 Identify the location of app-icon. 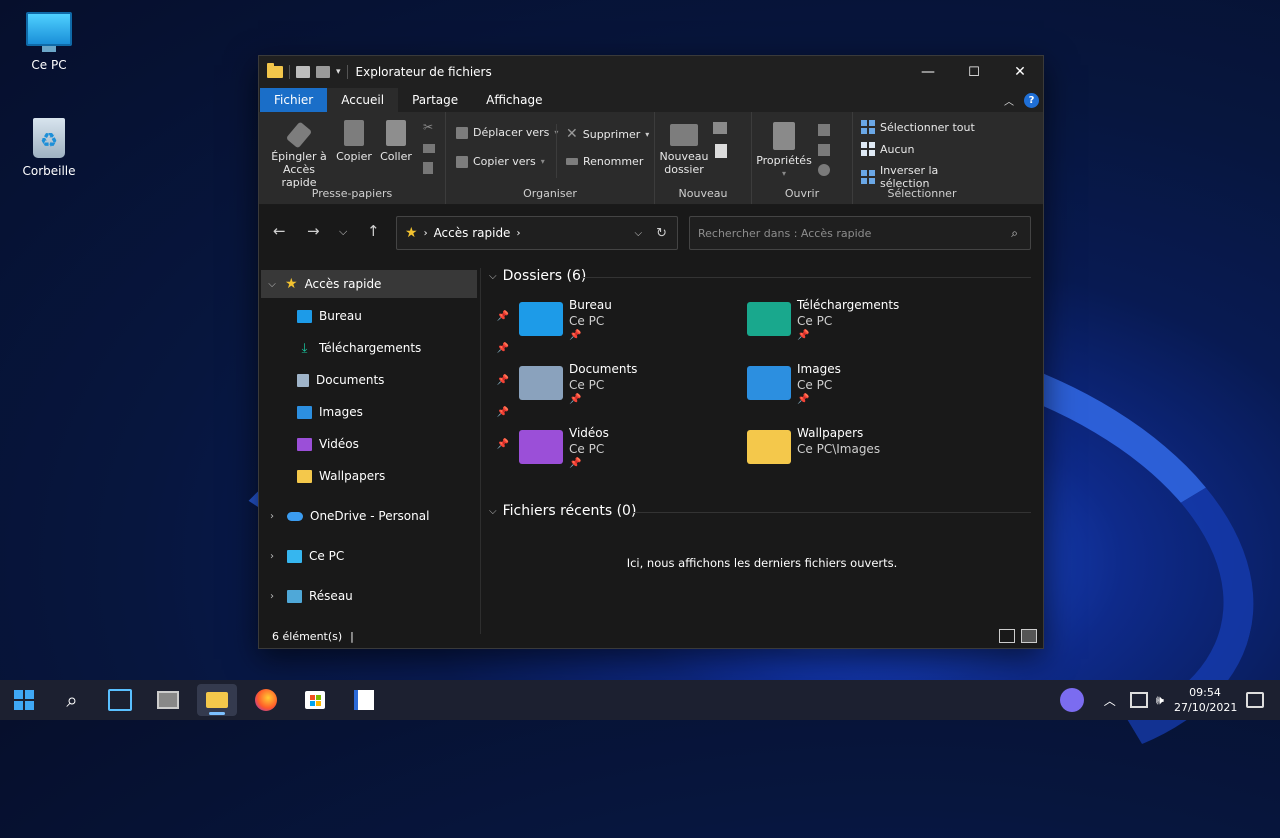
(364, 700).